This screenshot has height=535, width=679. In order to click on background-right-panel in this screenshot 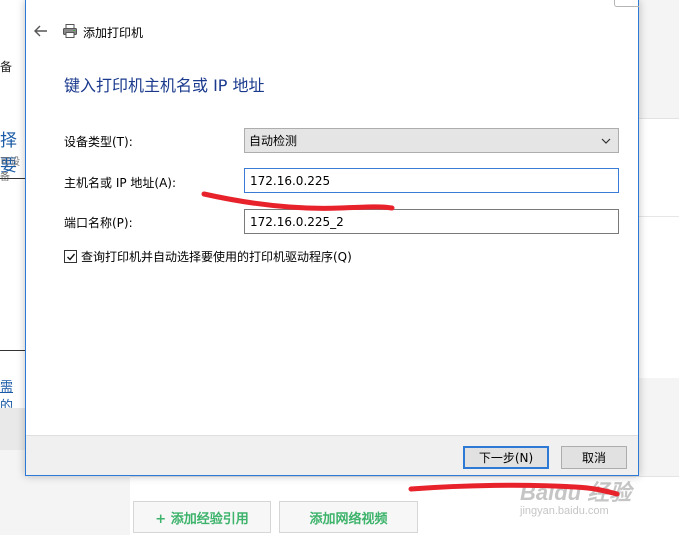, I will do `click(659, 248)`.